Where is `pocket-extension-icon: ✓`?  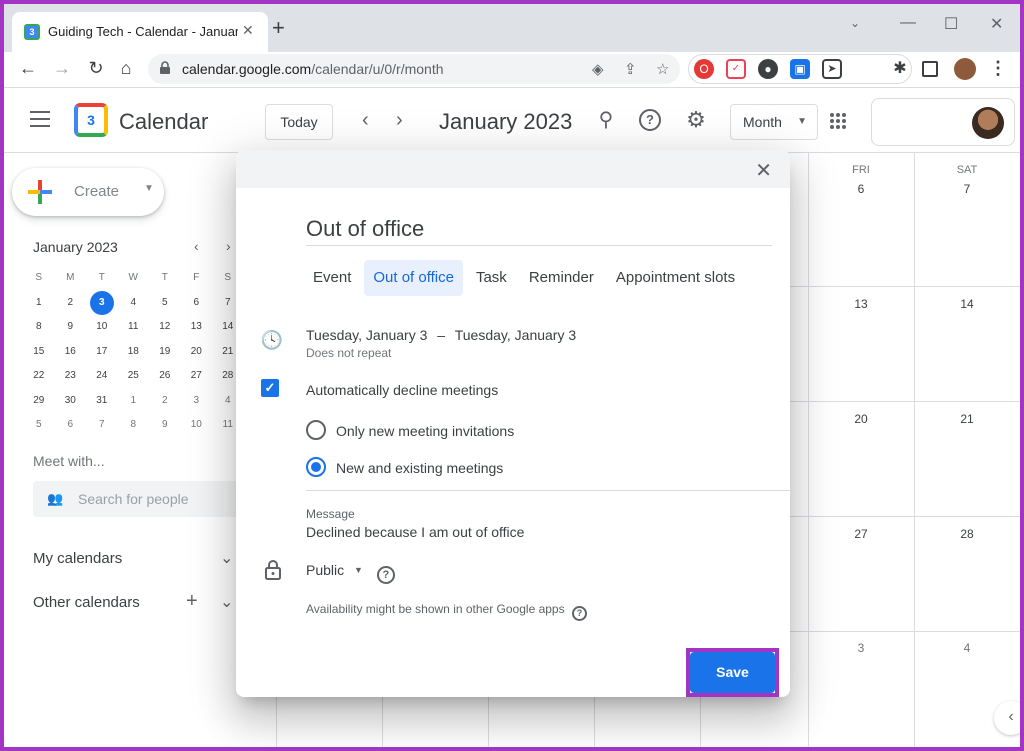
pocket-extension-icon: ✓ is located at coordinates (736, 69).